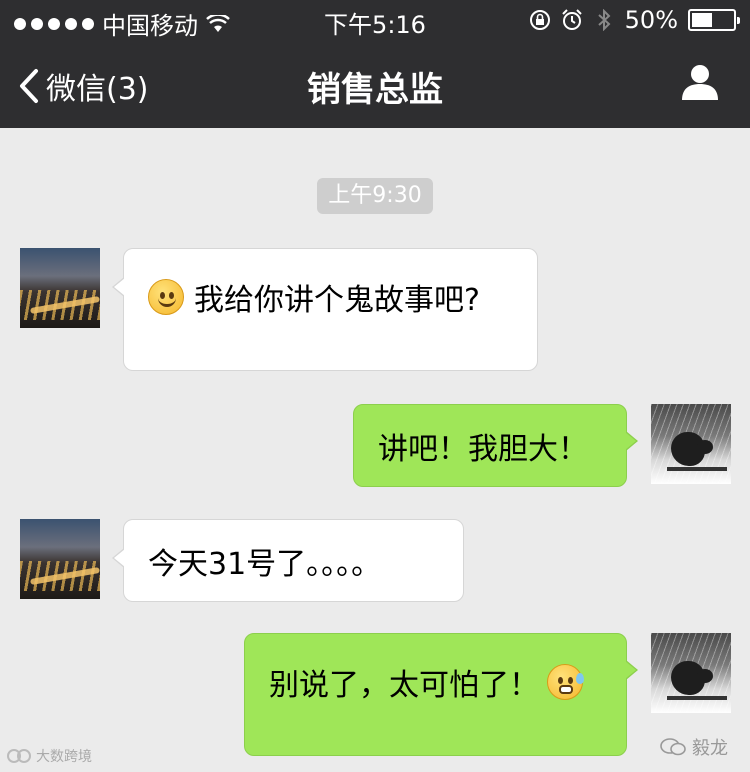  What do you see at coordinates (651, 20) in the screenshot?
I see `battery-percent: 50%` at bounding box center [651, 20].